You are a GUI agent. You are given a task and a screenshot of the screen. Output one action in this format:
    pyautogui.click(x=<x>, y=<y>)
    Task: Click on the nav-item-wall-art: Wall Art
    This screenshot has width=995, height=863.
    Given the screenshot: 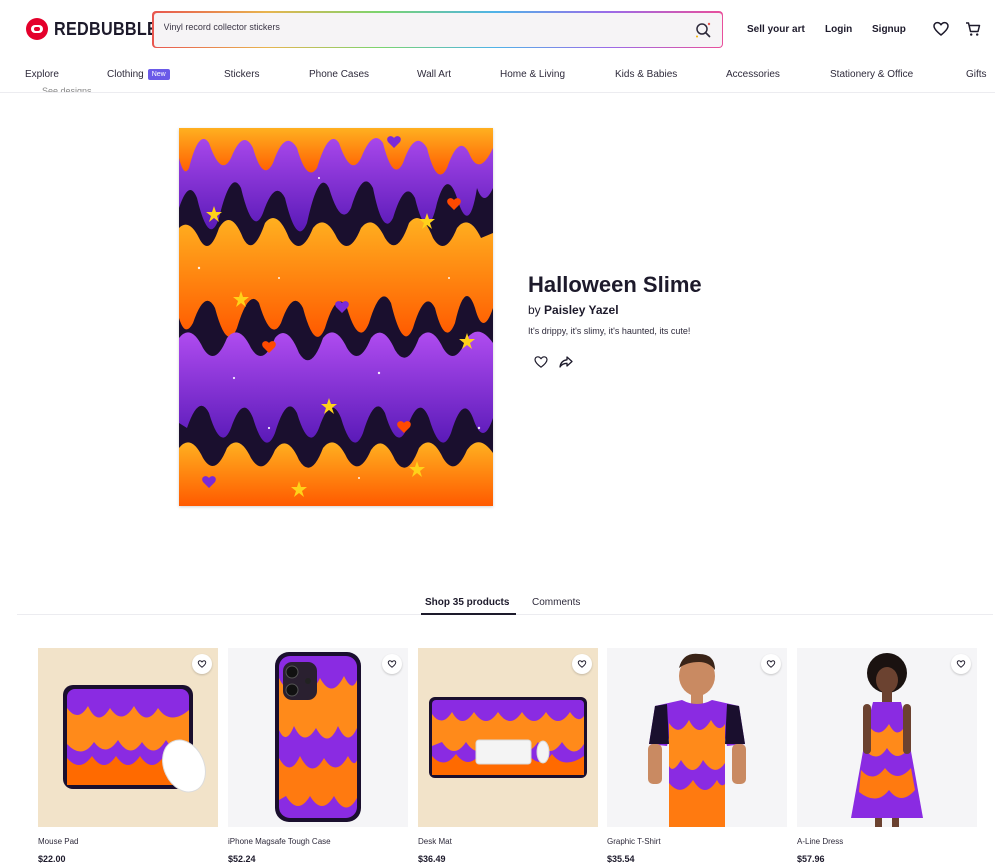 What is the action you would take?
    pyautogui.click(x=434, y=74)
    